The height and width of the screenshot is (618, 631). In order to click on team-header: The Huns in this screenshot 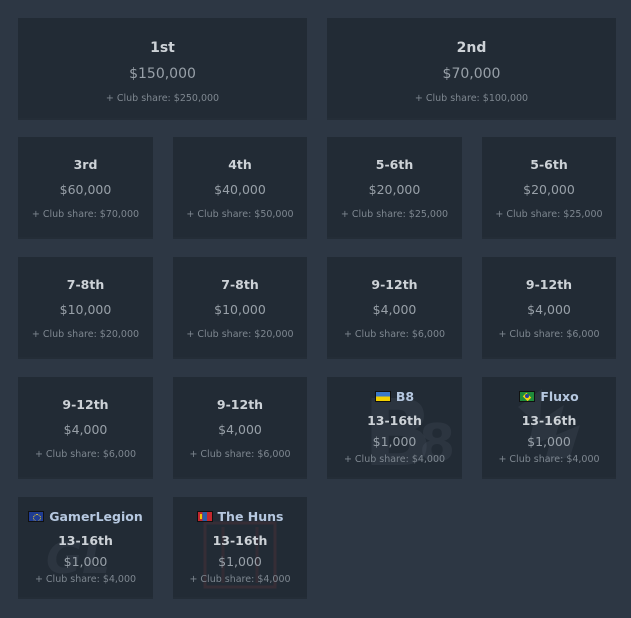, I will do `click(240, 516)`.